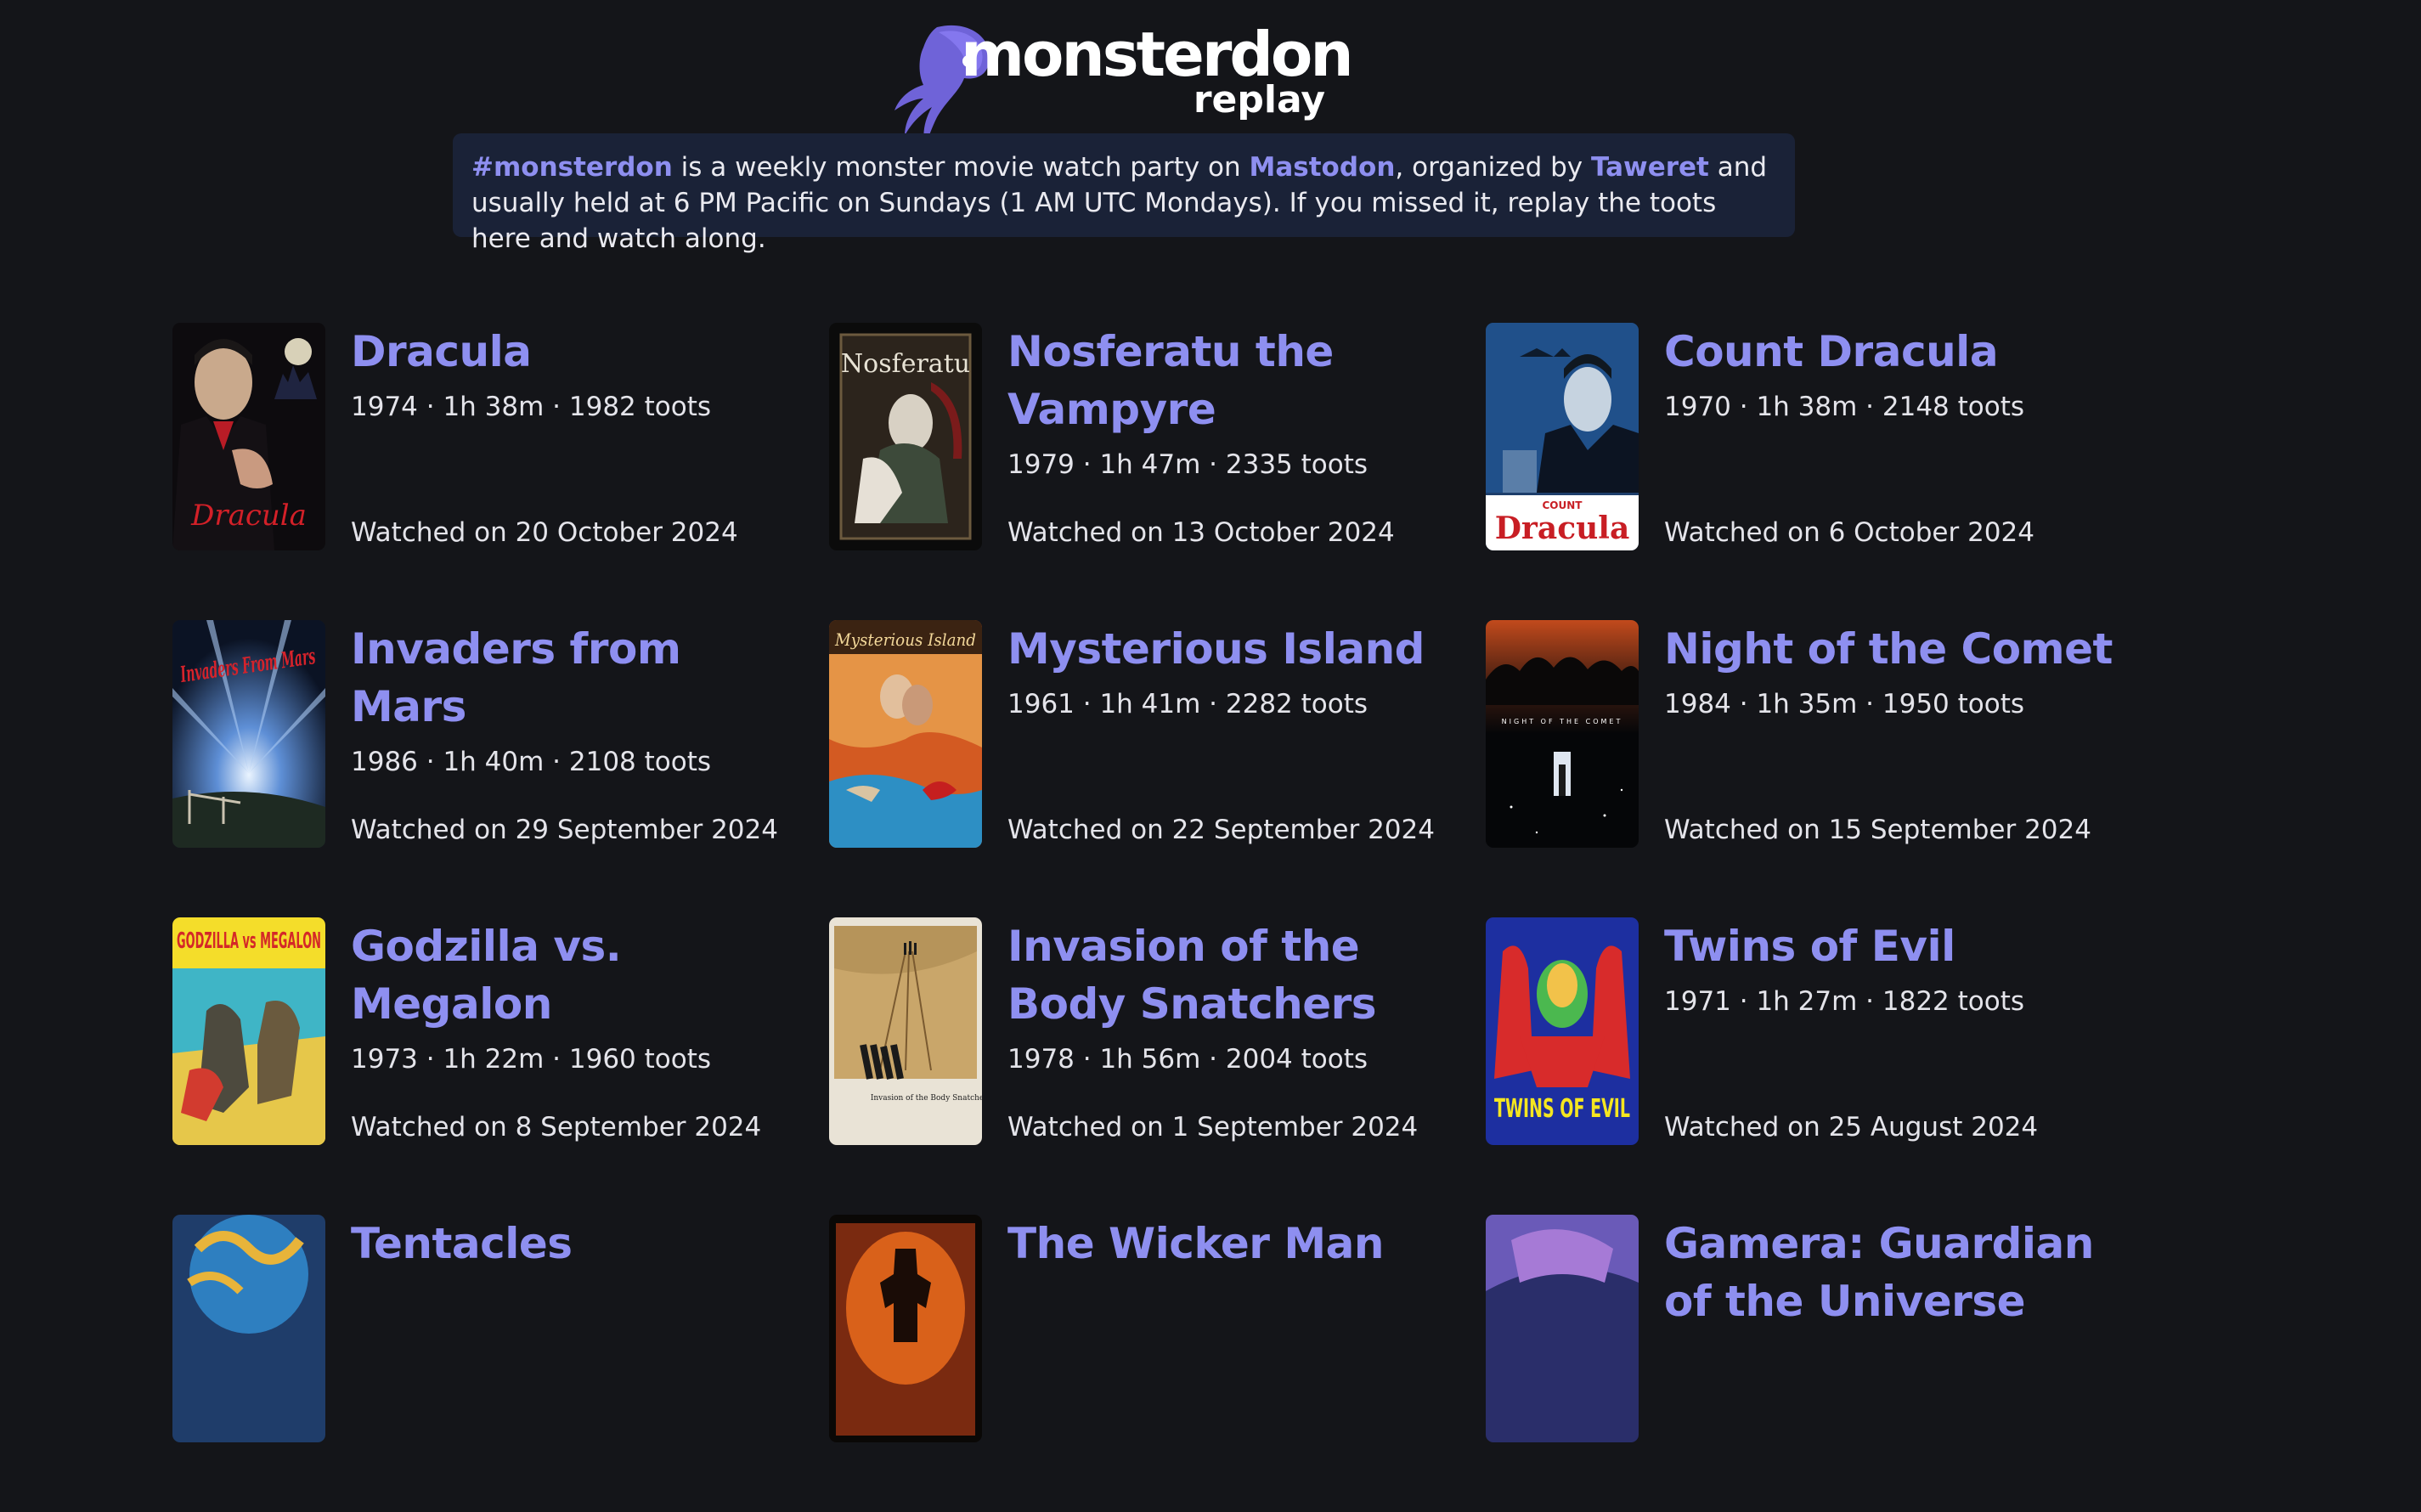 The height and width of the screenshot is (1512, 2421). I want to click on movie-title-link: Godzilla vs. Megalon, so click(580, 975).